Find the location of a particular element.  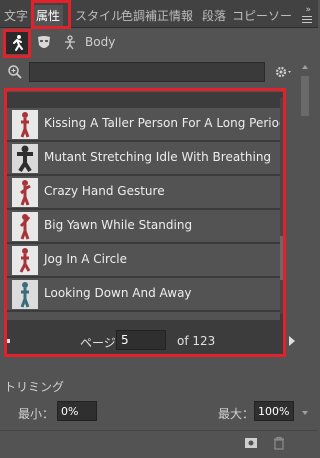

trim-min-input is located at coordinates (77, 411).